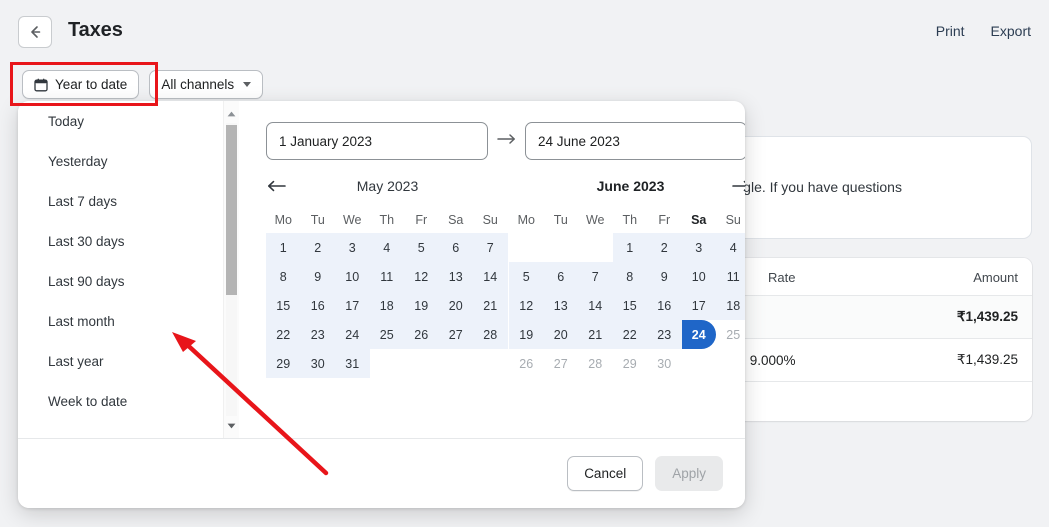  What do you see at coordinates (124, 361) in the screenshot?
I see `preset-item: Last year` at bounding box center [124, 361].